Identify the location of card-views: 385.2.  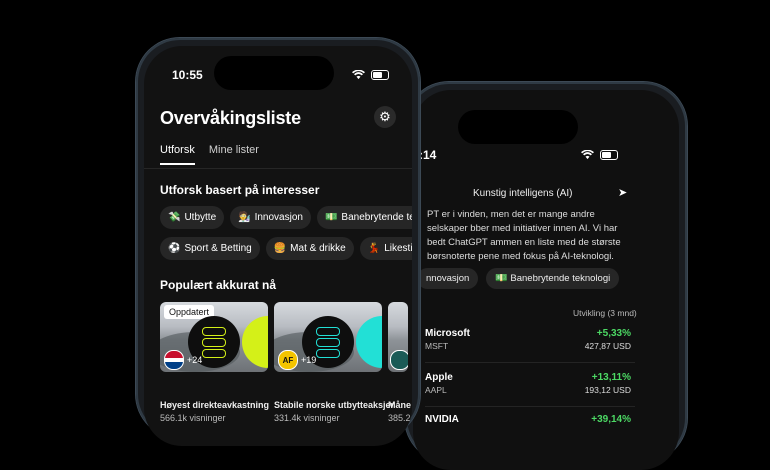
(399, 418).